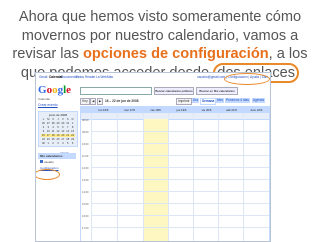  Describe the element at coordinates (208, 101) in the screenshot. I see `tab-week: Semana` at that location.